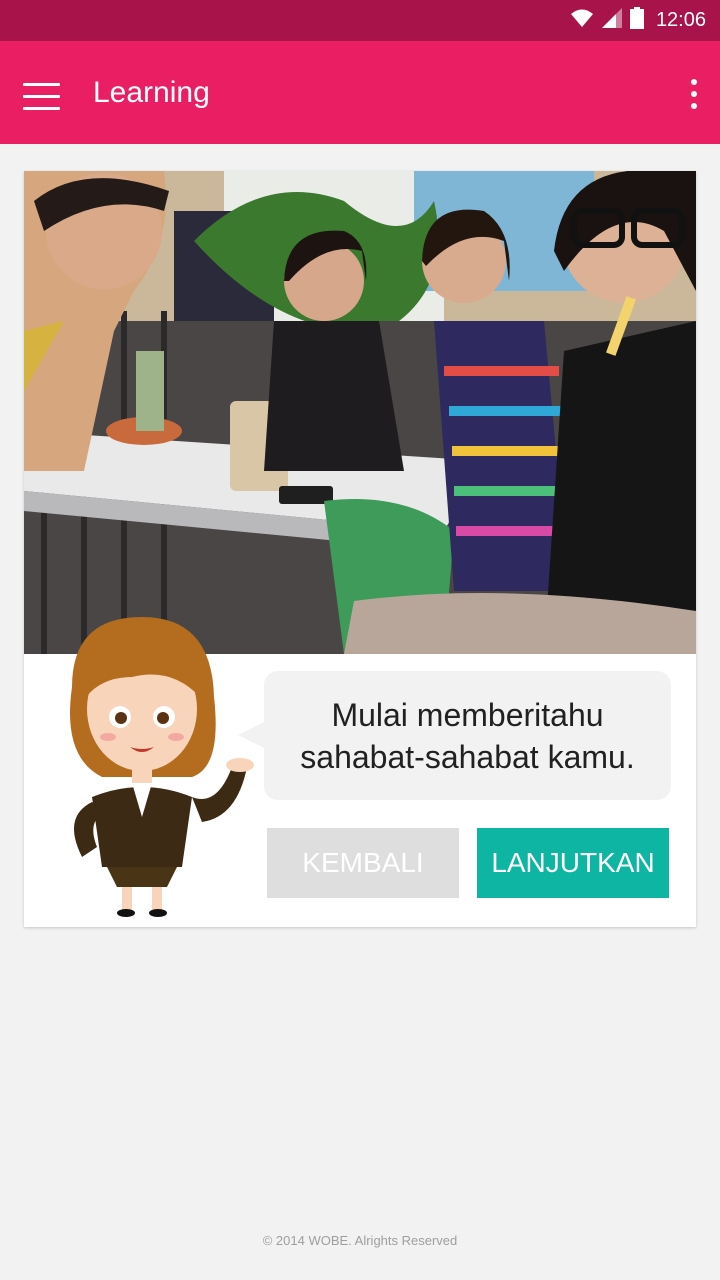  I want to click on hamburger-menu-icon, so click(42, 93).